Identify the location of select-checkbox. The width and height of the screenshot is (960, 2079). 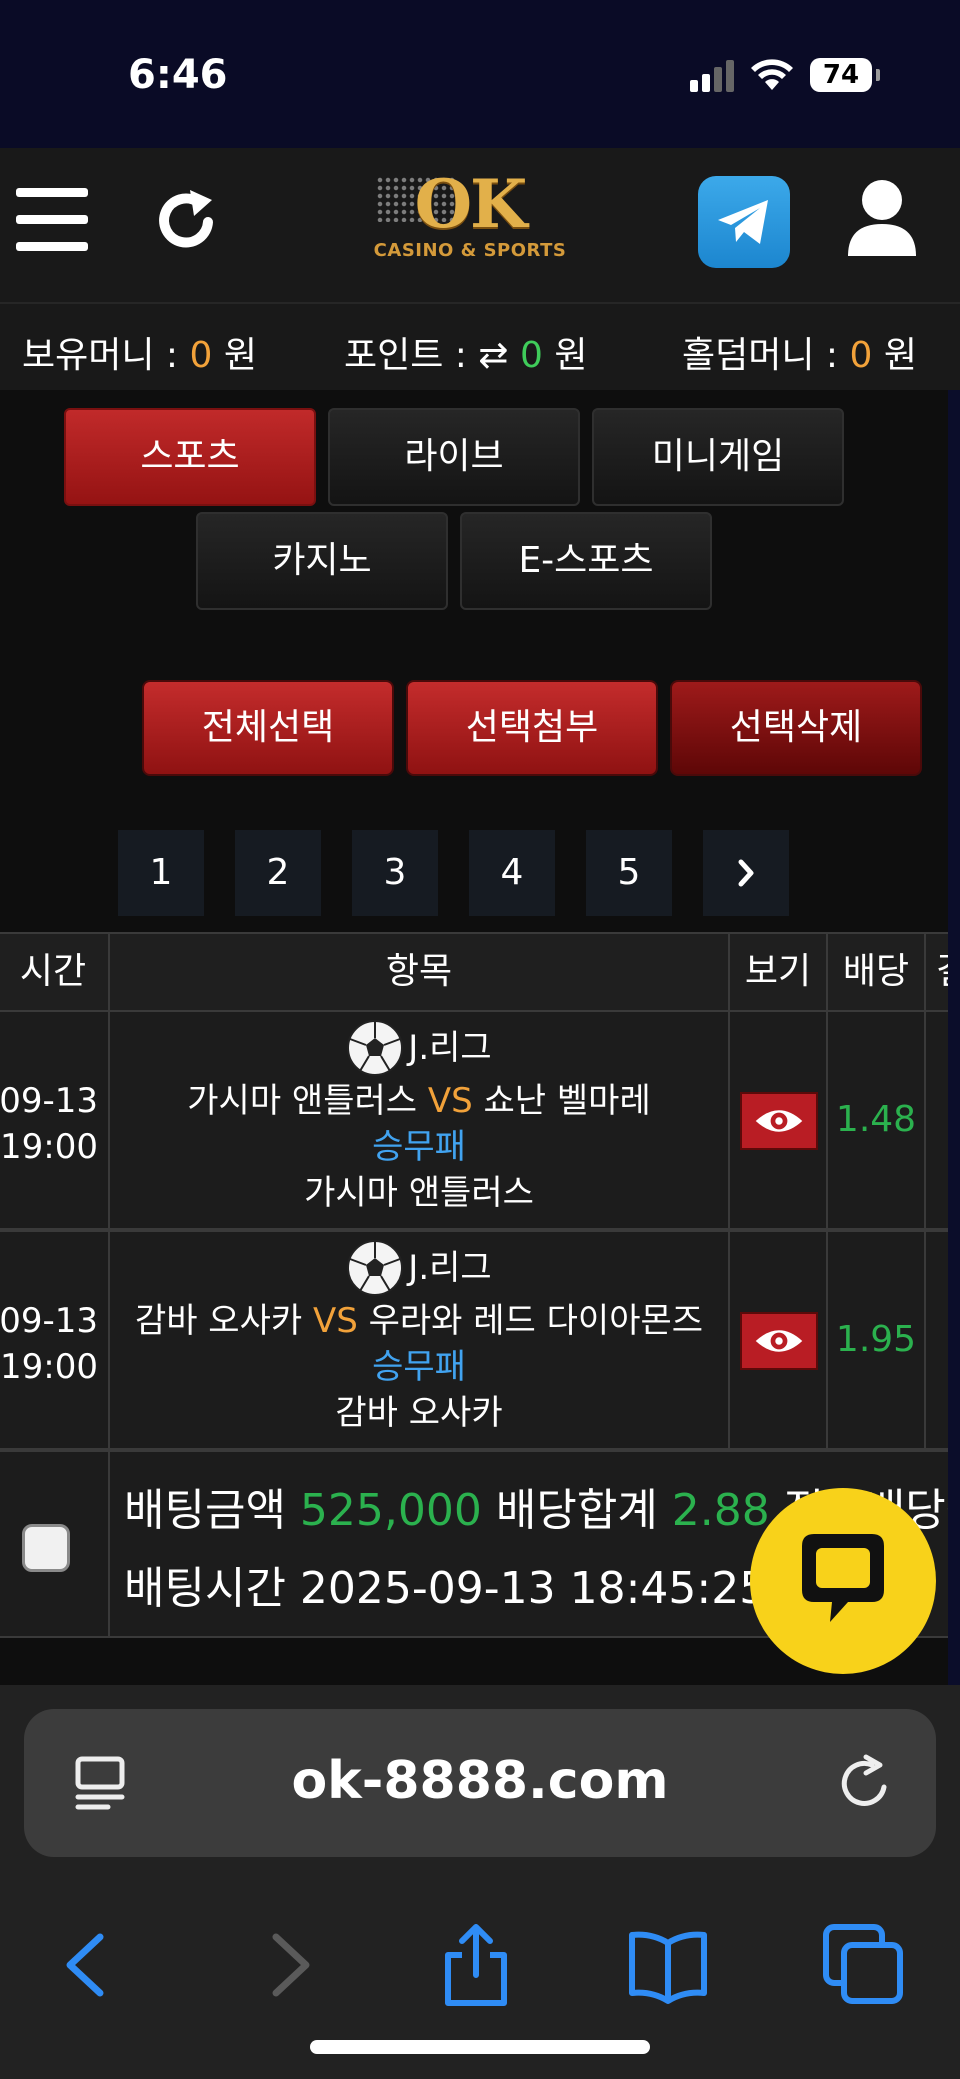
(46, 1548).